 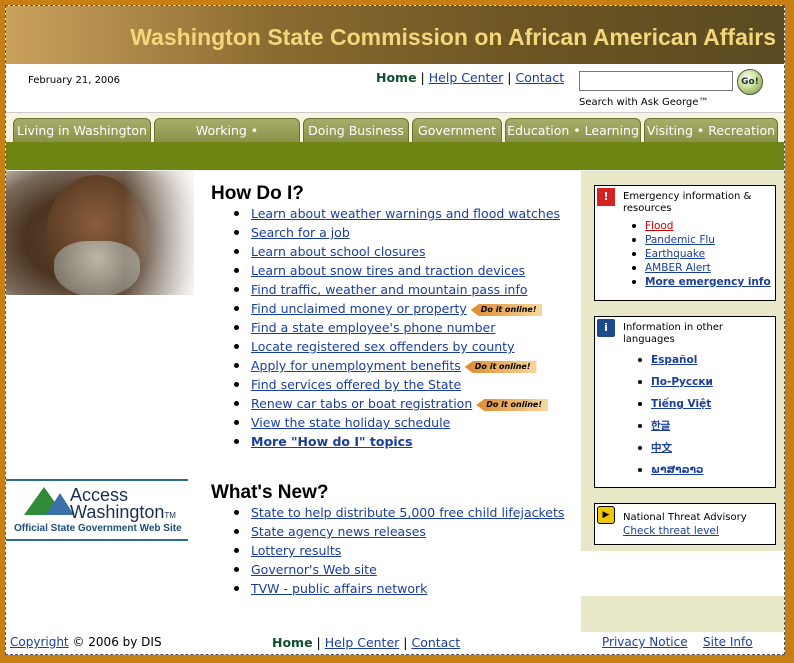 I want to click on how-do-i-link: Apply for unemployment benefits, so click(x=356, y=365).